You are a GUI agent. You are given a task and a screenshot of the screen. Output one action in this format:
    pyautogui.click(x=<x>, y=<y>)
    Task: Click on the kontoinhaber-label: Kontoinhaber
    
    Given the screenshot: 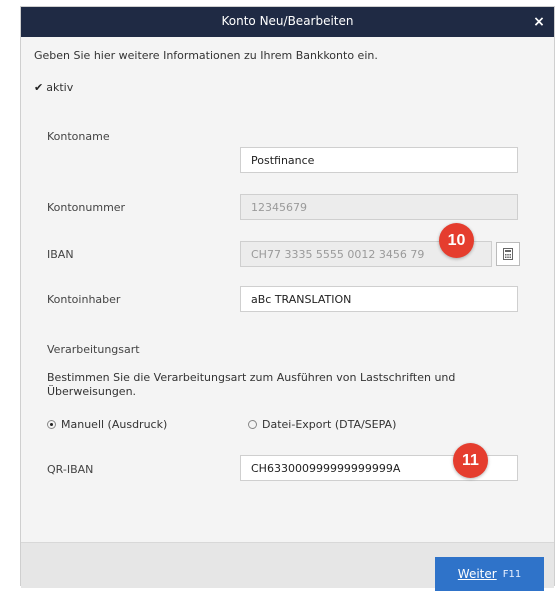 What is the action you would take?
    pyautogui.click(x=84, y=299)
    